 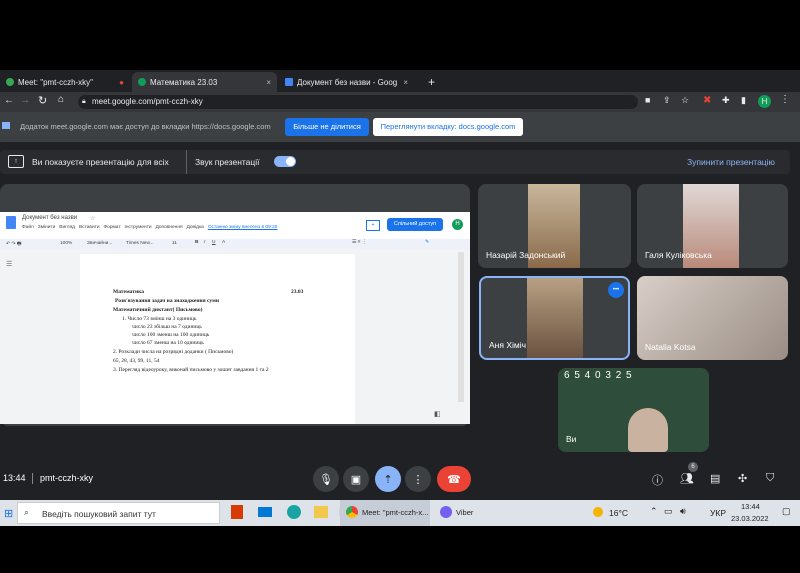 I want to click on menu-insert: Вставити, so click(x=89, y=227).